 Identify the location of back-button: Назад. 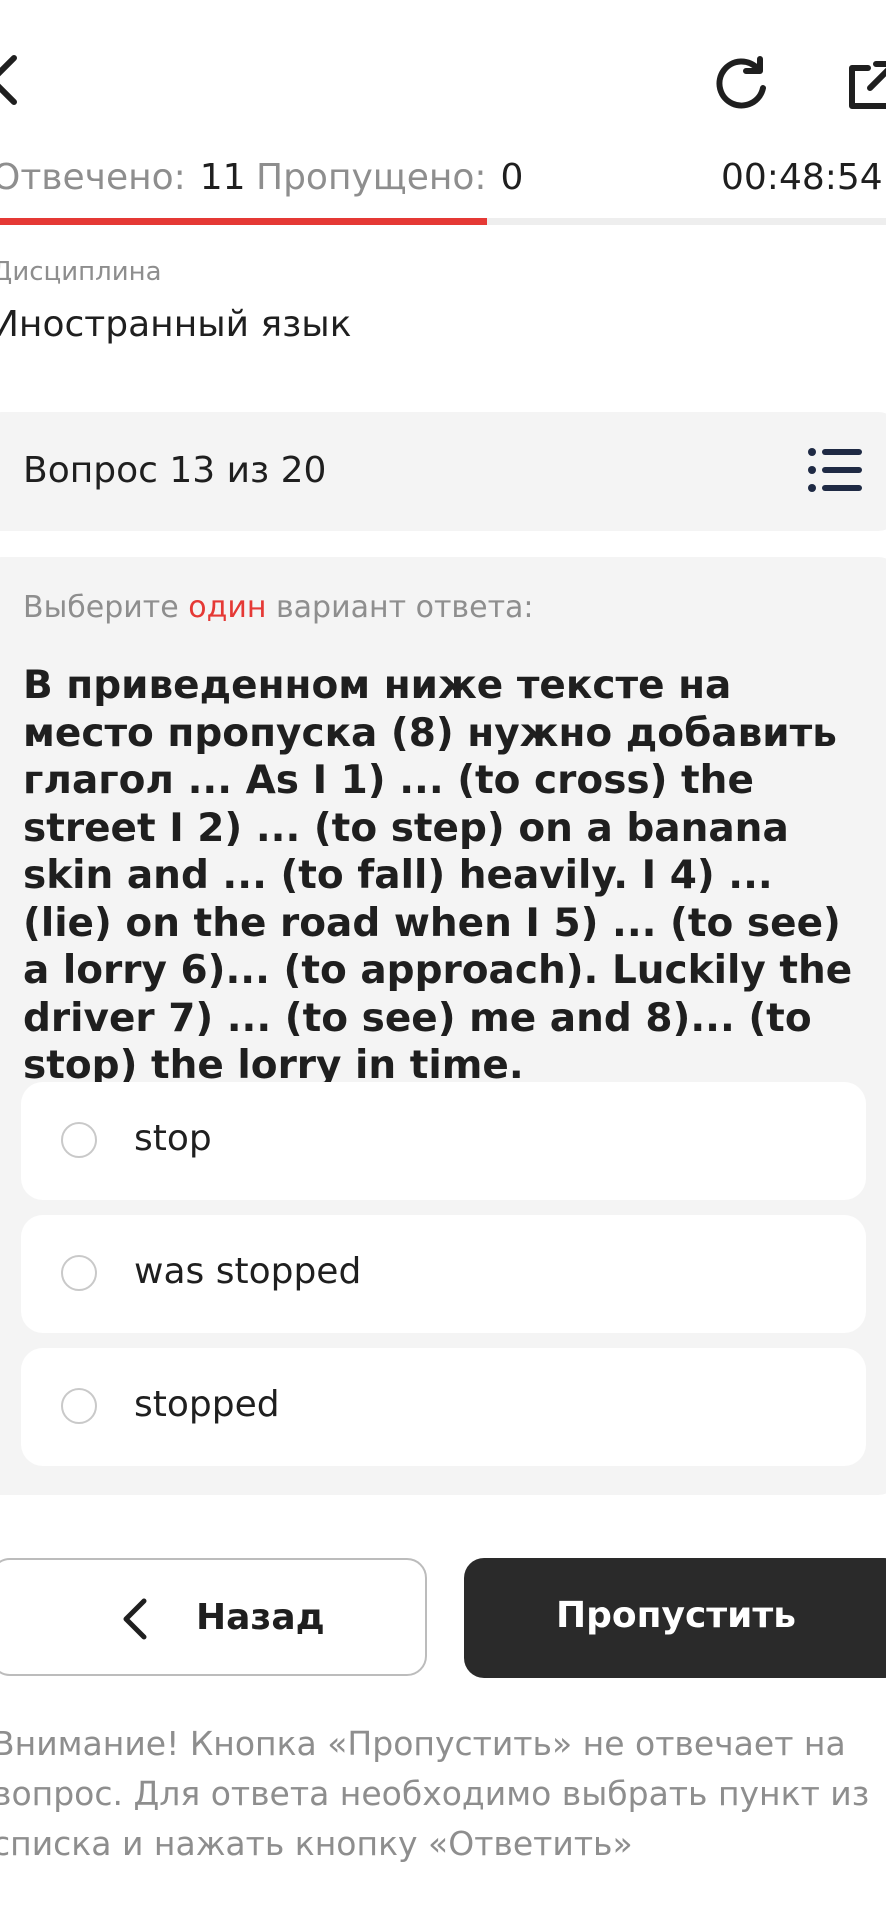
(213, 1617).